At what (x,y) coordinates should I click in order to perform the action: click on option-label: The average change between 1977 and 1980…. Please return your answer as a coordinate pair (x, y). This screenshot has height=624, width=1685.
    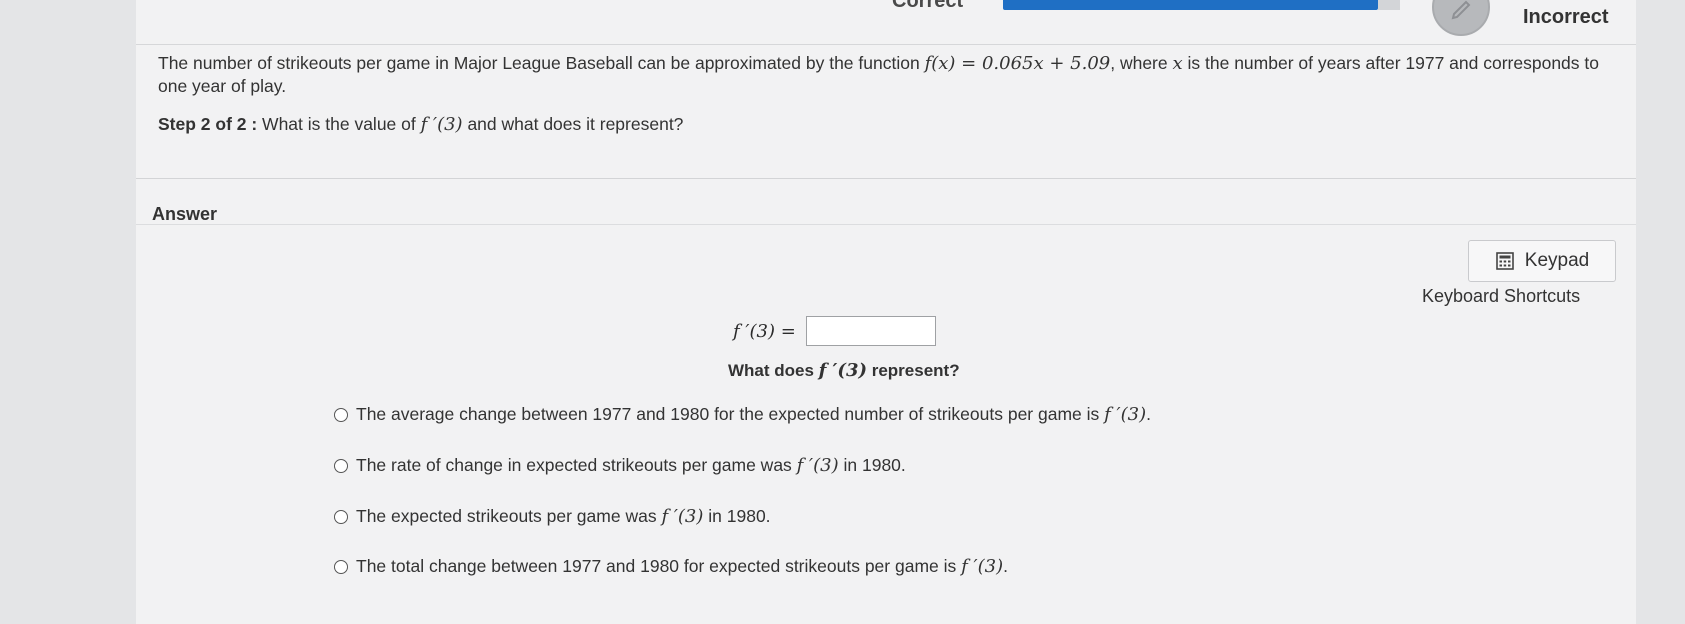
    Looking at the image, I should click on (753, 414).